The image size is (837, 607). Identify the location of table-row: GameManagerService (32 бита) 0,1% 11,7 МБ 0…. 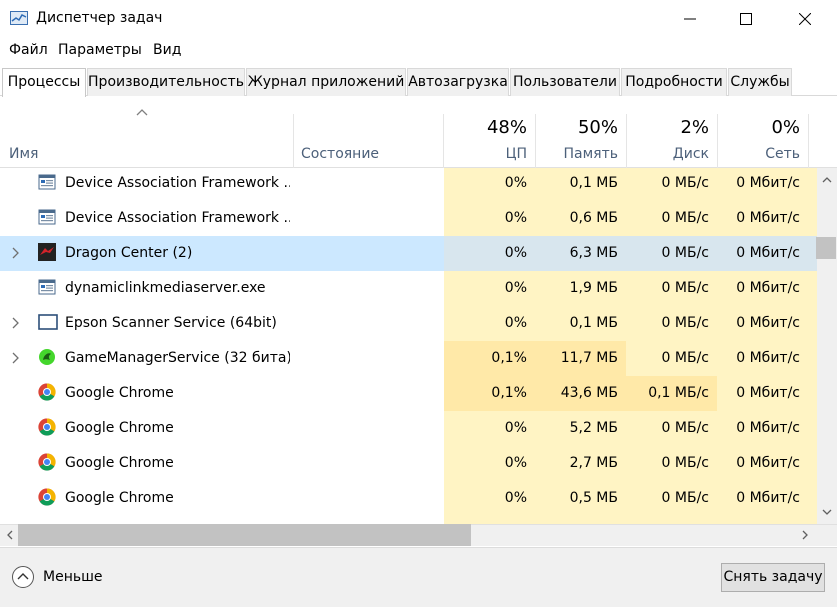
(408, 358).